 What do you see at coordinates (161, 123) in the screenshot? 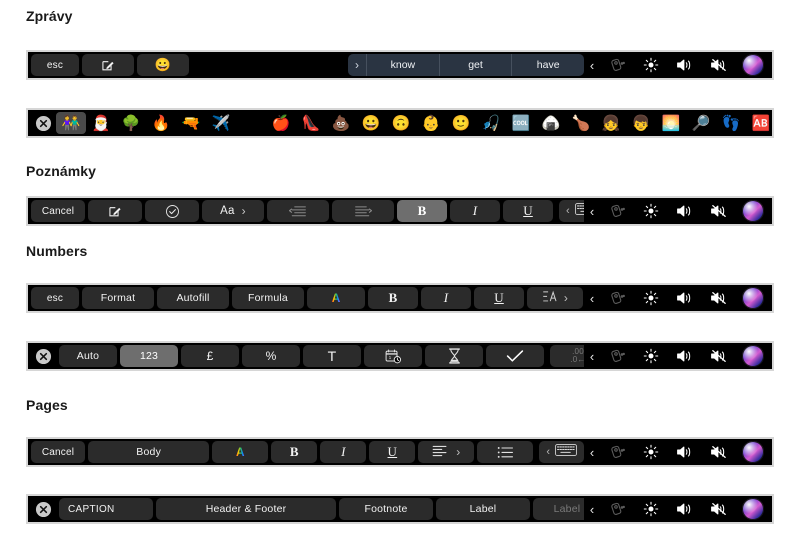
I see `emoji-item: 🔥` at bounding box center [161, 123].